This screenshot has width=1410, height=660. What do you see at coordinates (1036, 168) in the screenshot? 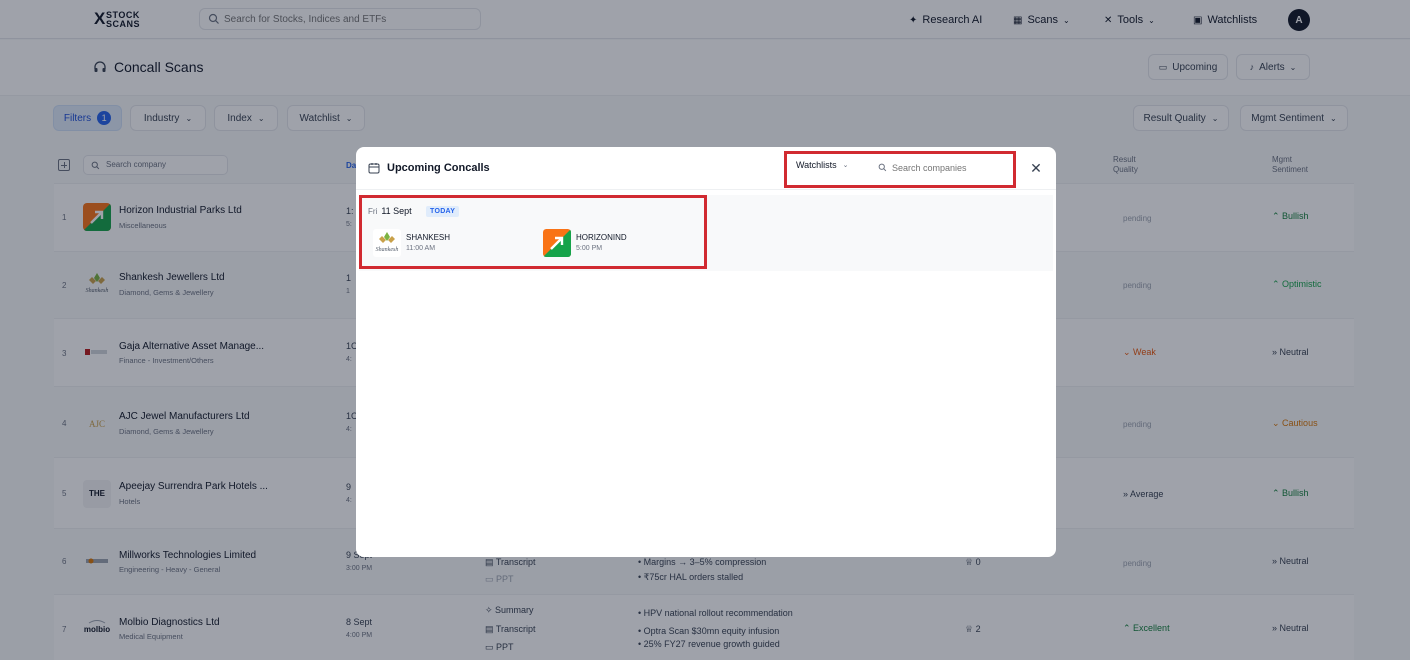
I see `close-icon: ✕` at bounding box center [1036, 168].